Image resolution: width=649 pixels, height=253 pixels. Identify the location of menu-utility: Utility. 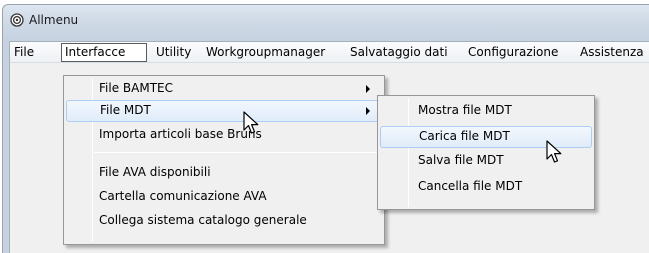
(171, 52).